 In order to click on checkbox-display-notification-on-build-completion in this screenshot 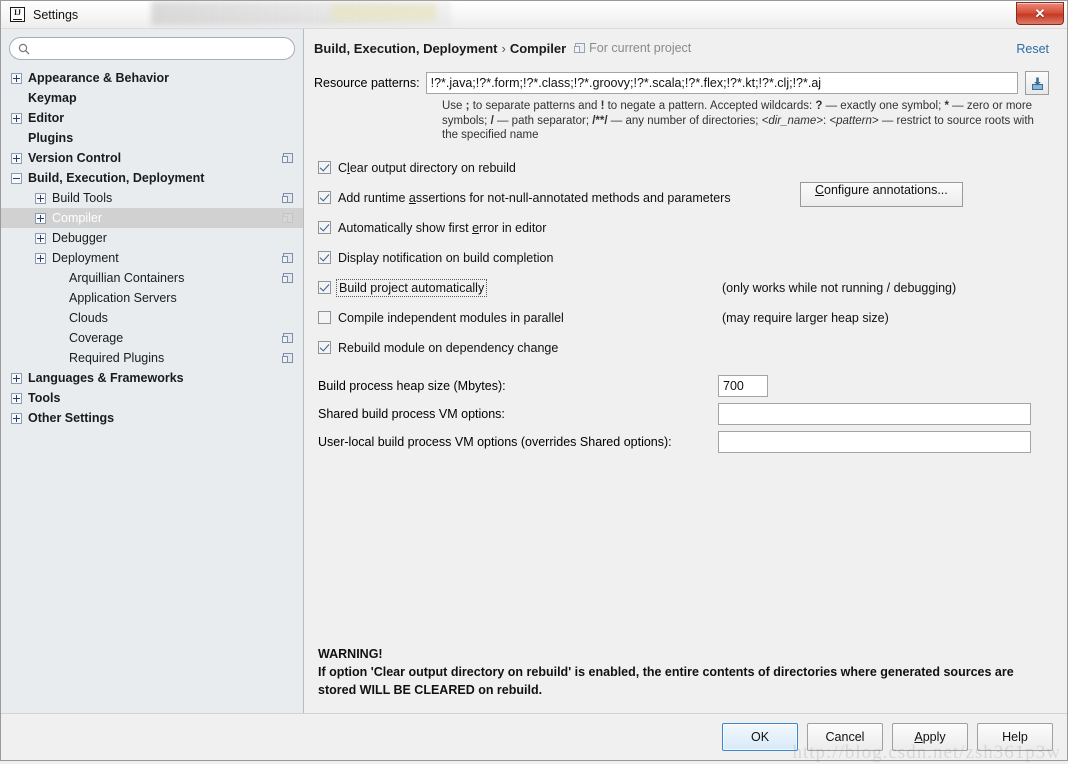, I will do `click(324, 257)`.